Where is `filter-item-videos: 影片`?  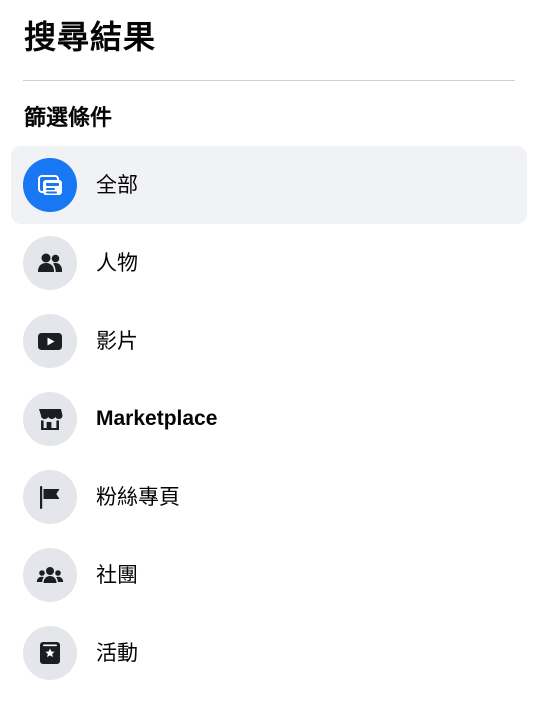
filter-item-videos: 影片 is located at coordinates (269, 341).